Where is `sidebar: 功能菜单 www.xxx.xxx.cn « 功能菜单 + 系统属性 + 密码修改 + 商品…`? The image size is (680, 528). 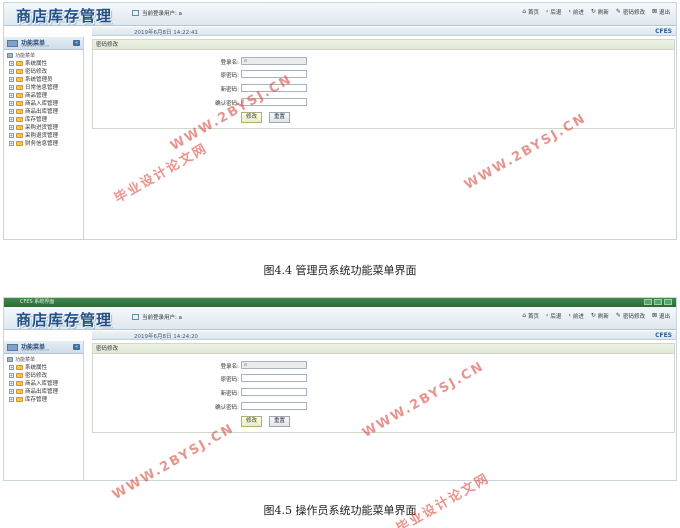
sidebar: 功能菜单 www.xxx.xxx.cn « 功能菜单 + 系统属性 + 密码修改 + 商品… is located at coordinates (44, 410).